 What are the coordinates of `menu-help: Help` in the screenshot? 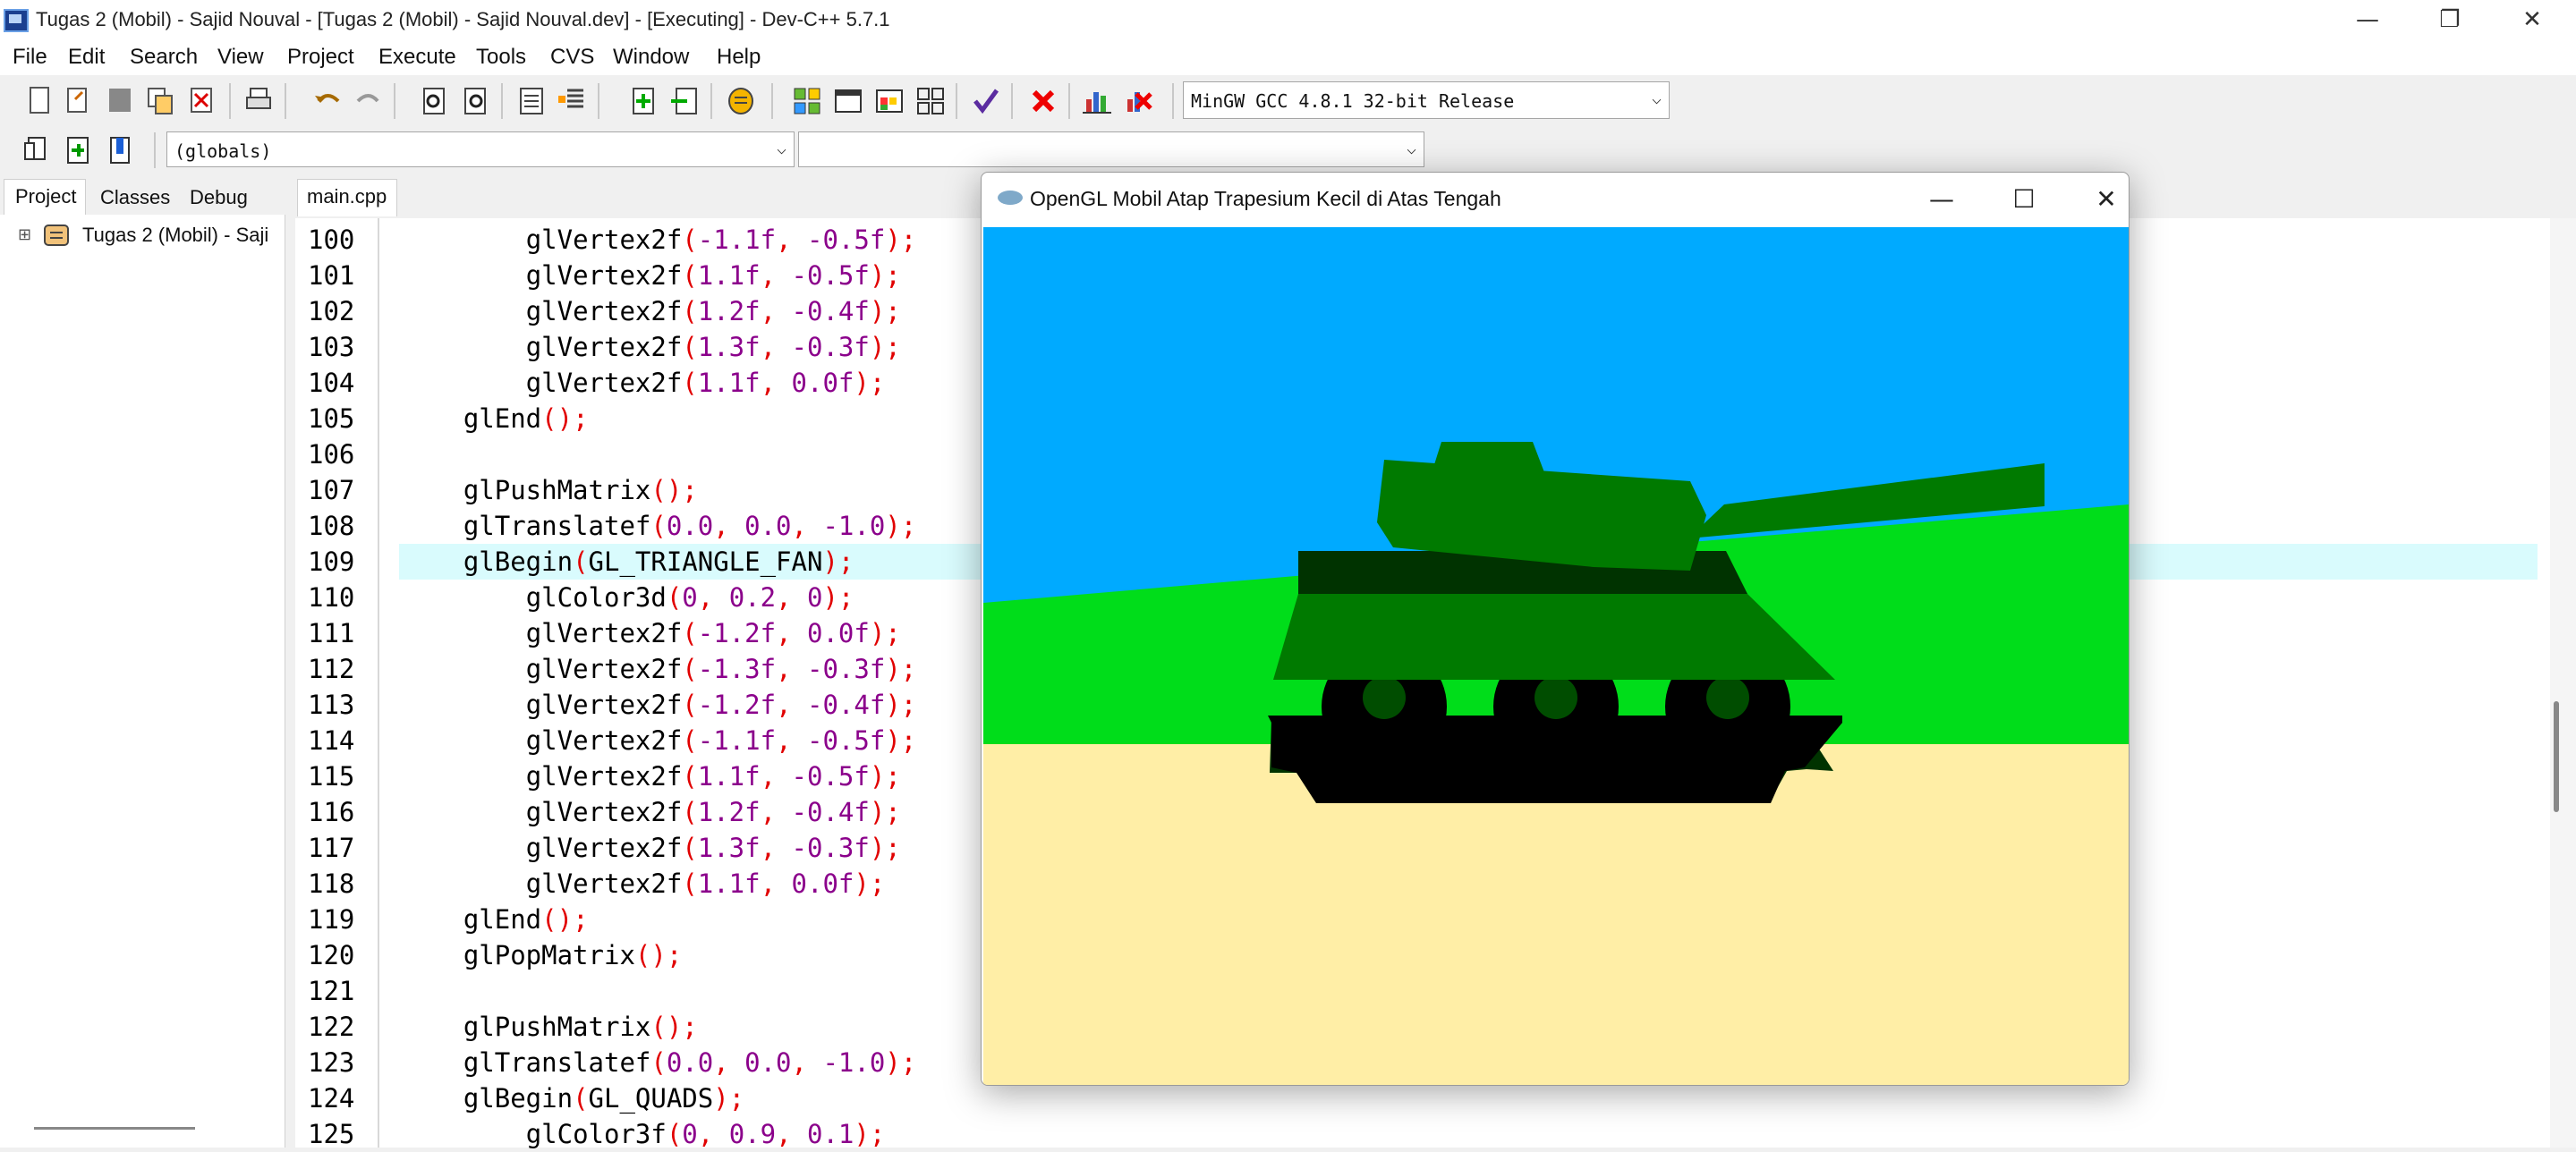 It's located at (739, 57).